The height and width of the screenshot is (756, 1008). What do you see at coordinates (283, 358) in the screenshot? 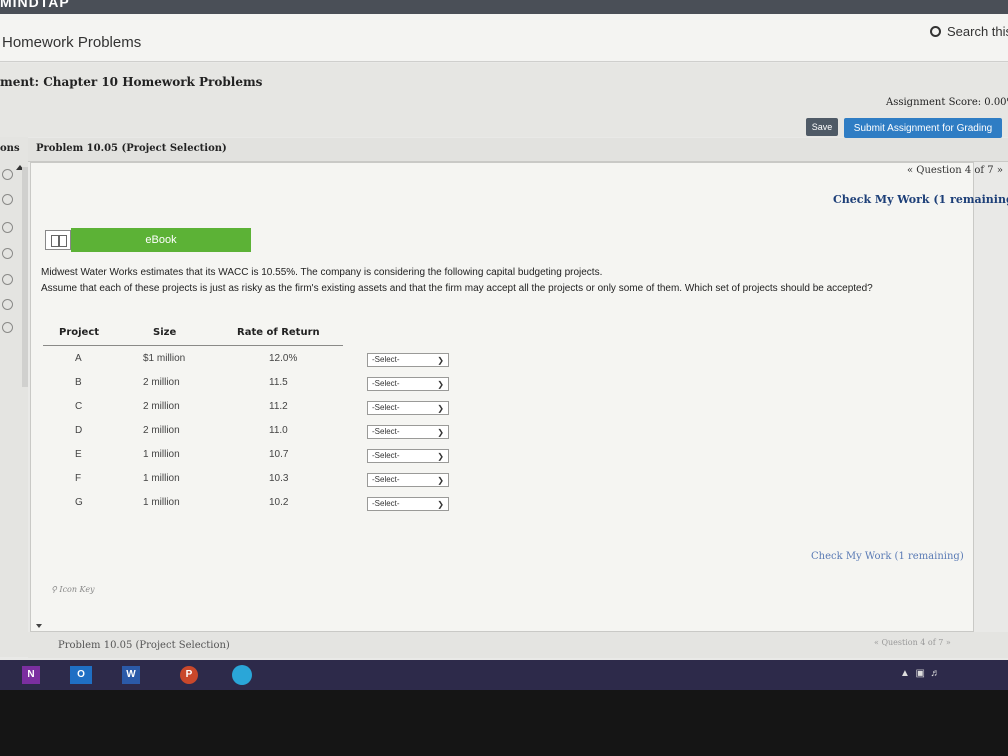
I see `row-rate: 12.0%` at bounding box center [283, 358].